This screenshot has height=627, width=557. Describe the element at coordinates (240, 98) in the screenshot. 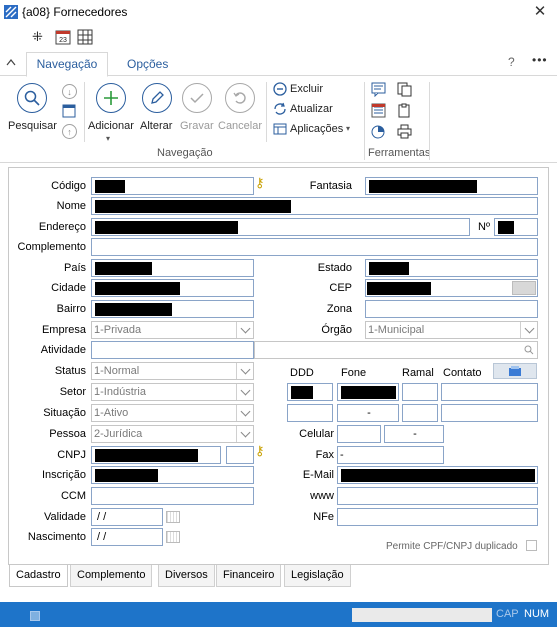

I see `undo-icon` at that location.